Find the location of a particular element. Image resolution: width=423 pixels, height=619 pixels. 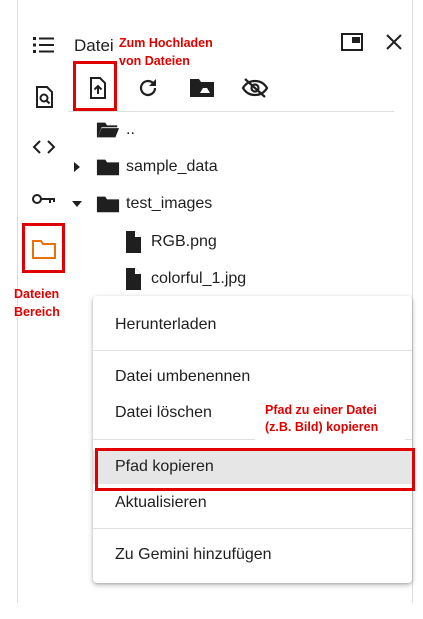

close-icon is located at coordinates (394, 42).